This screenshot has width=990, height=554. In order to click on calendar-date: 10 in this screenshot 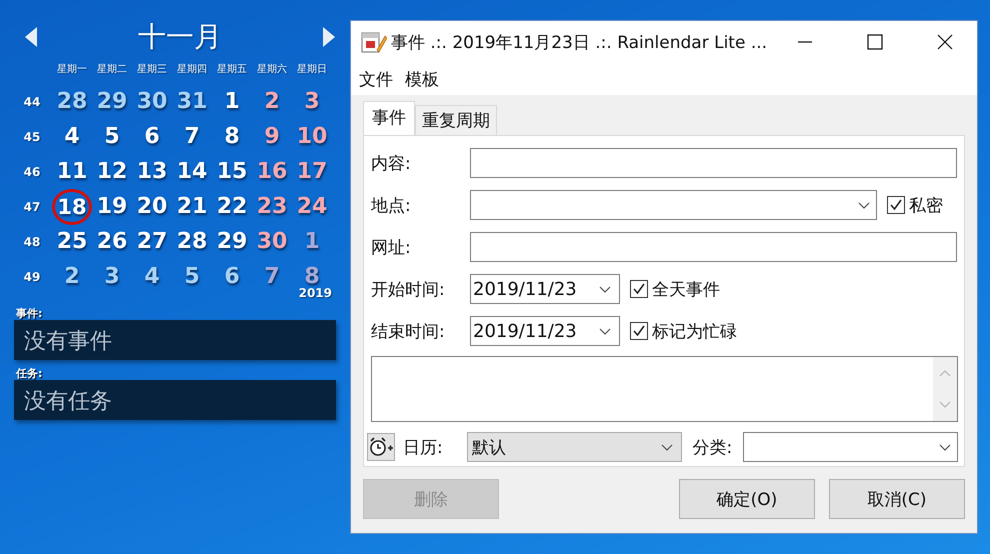, I will do `click(312, 137)`.